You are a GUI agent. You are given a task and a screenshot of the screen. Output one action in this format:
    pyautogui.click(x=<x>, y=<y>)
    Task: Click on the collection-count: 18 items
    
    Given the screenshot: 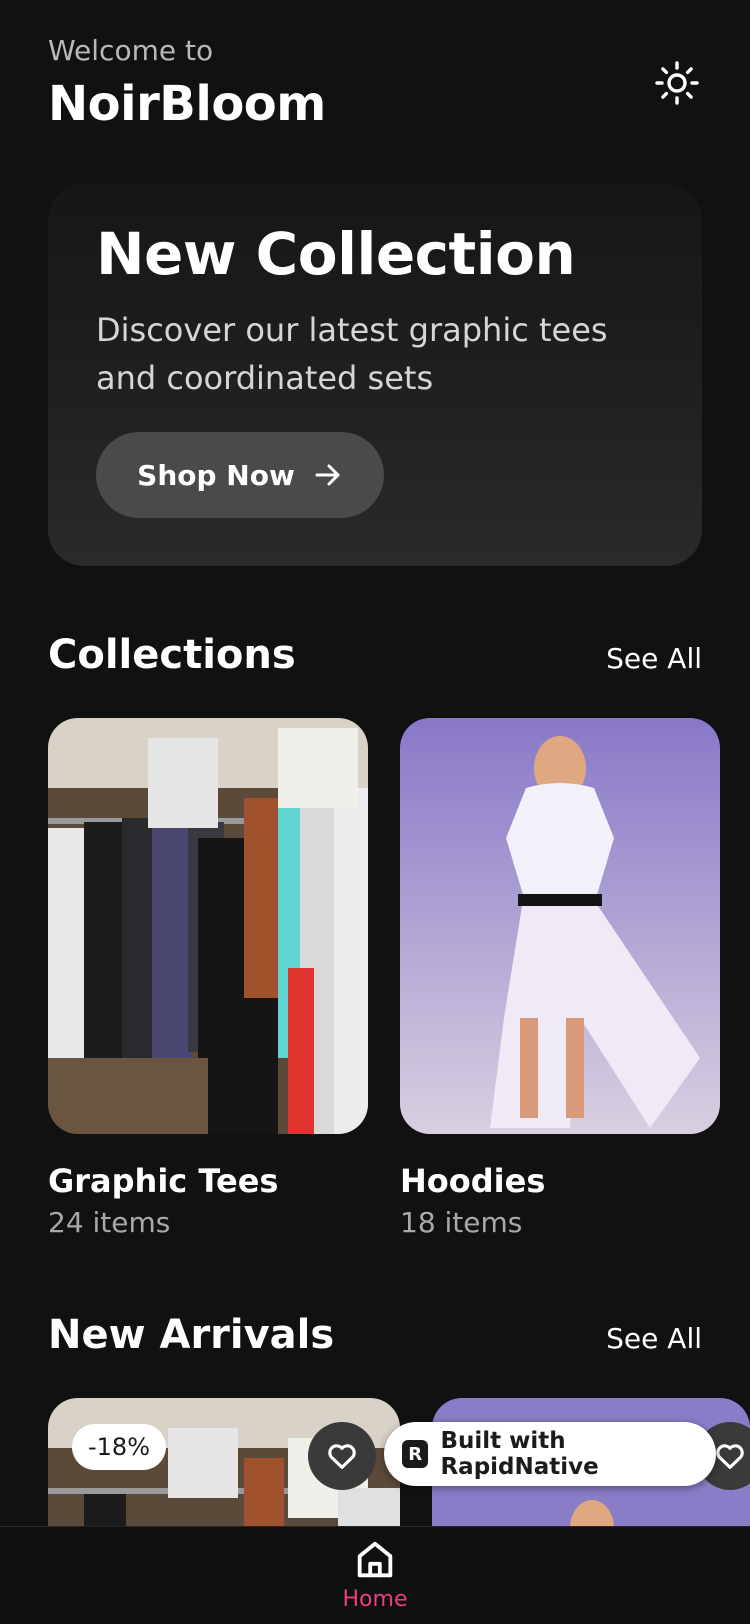 What is the action you would take?
    pyautogui.click(x=461, y=1222)
    